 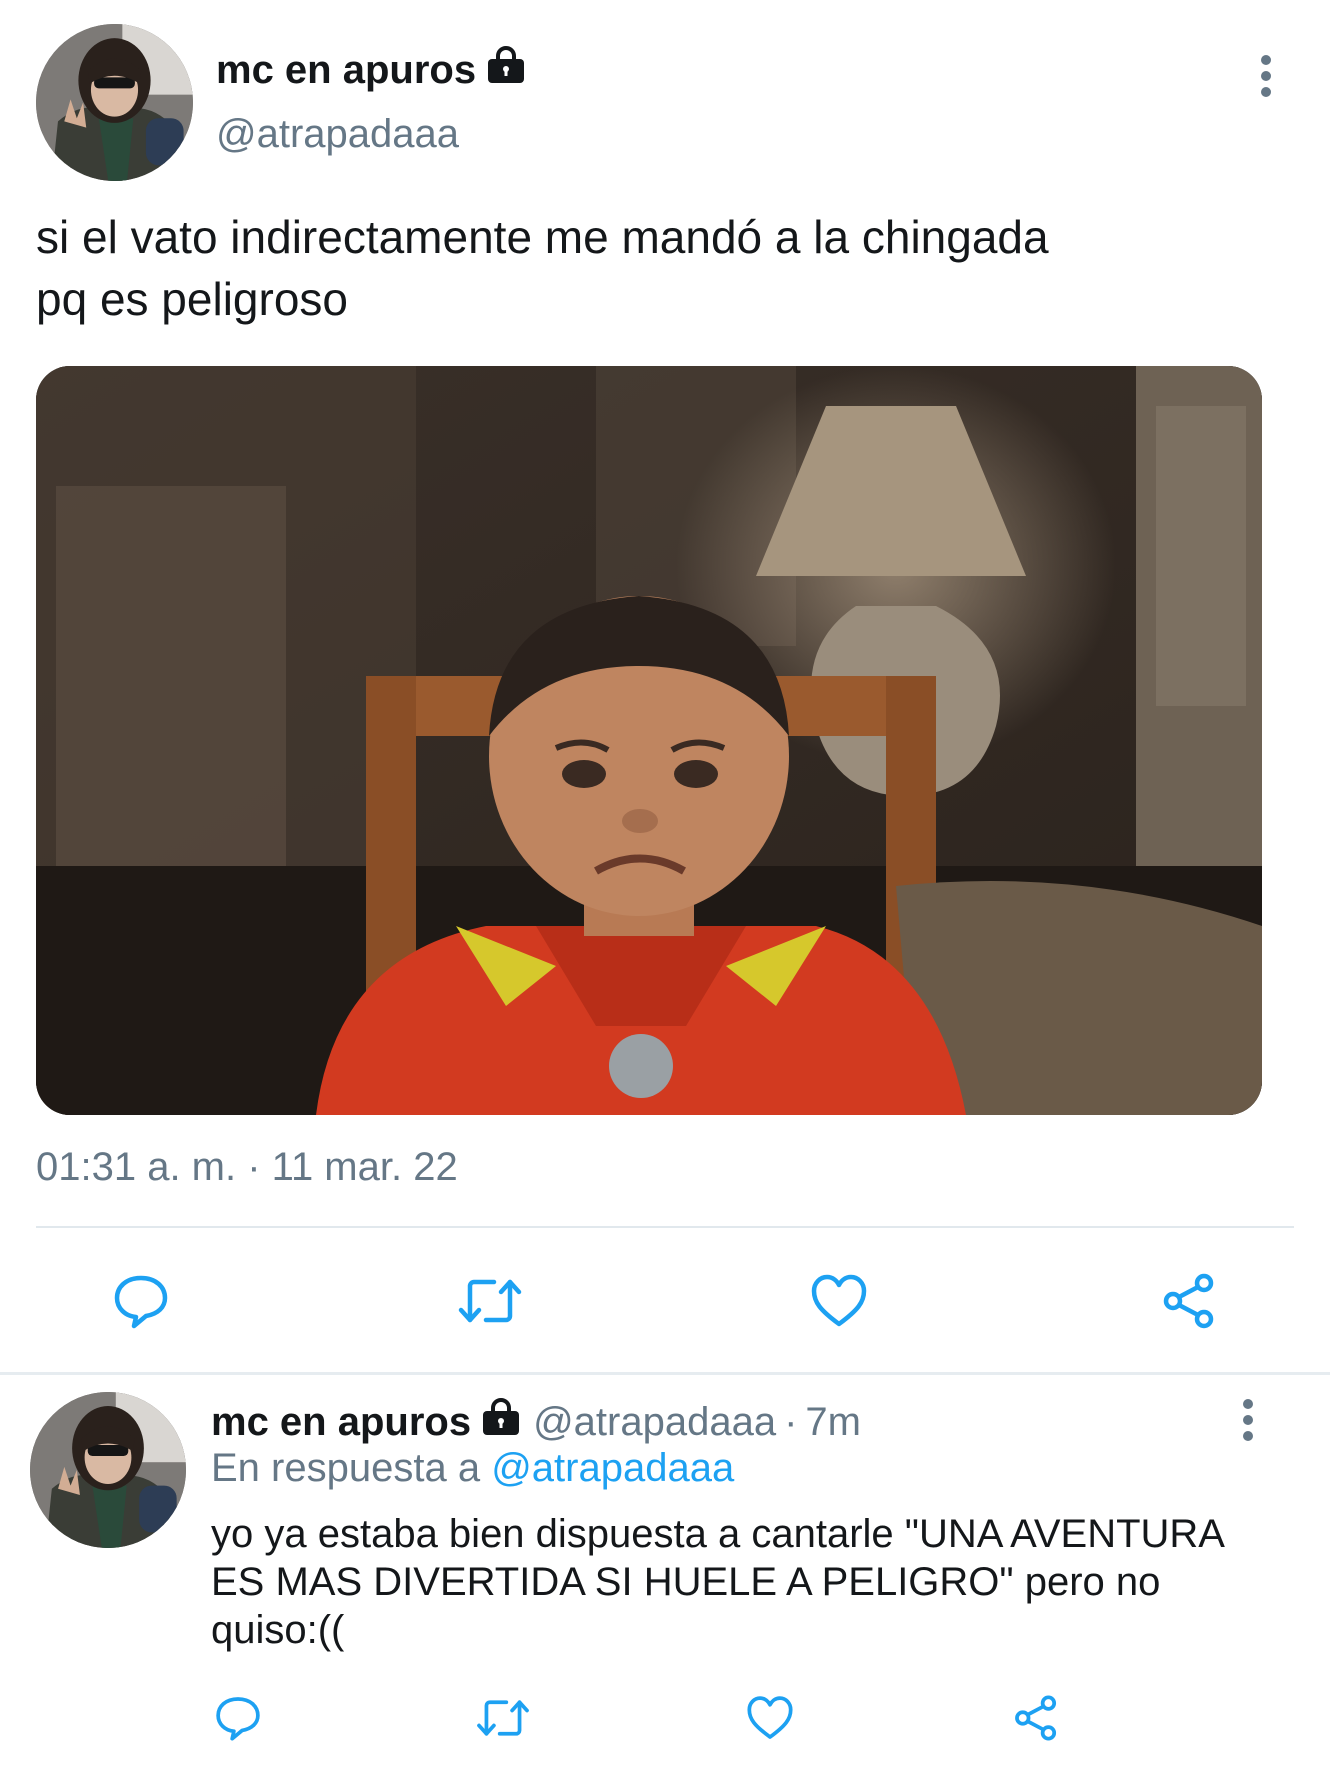 I want to click on tweet-text-line: pq es peligroso, so click(x=192, y=299).